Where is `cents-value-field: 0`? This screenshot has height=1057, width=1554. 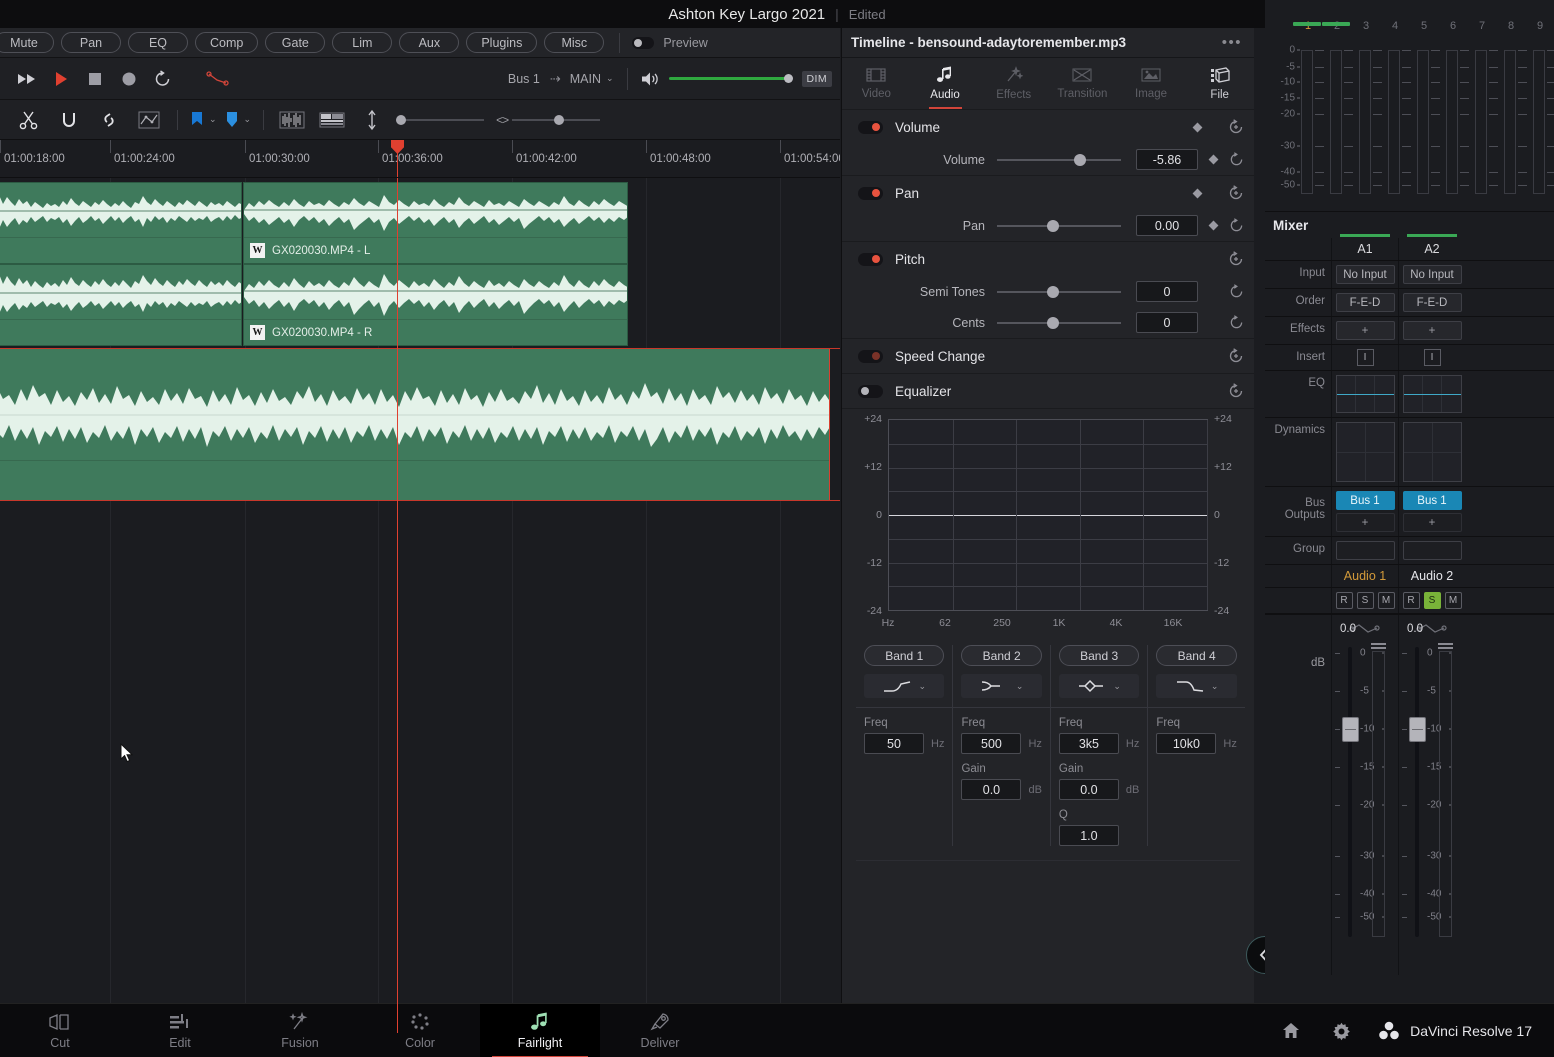 cents-value-field: 0 is located at coordinates (1167, 322).